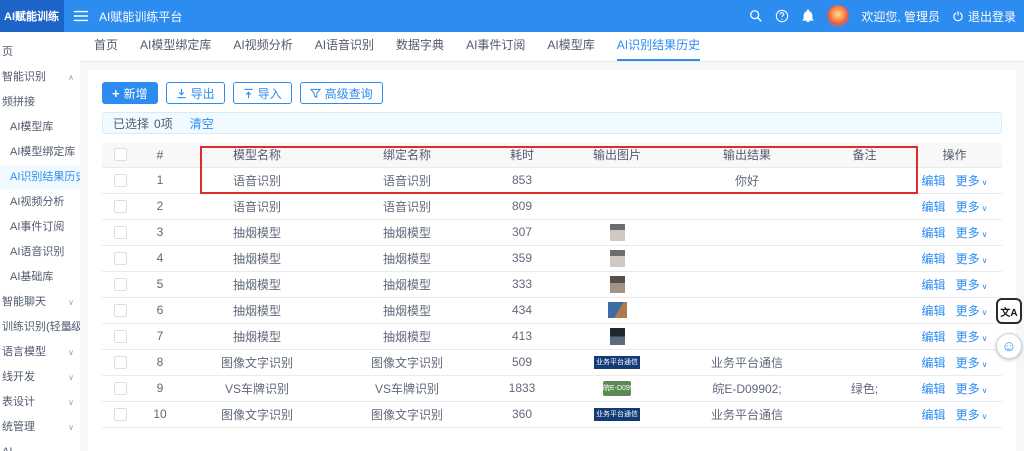 The image size is (1024, 451). What do you see at coordinates (522, 258) in the screenshot?
I see `elapsed-time: 359` at bounding box center [522, 258].